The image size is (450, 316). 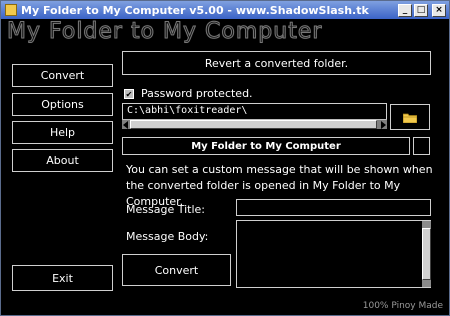 I want to click on scroll-right-icon, so click(x=383, y=125).